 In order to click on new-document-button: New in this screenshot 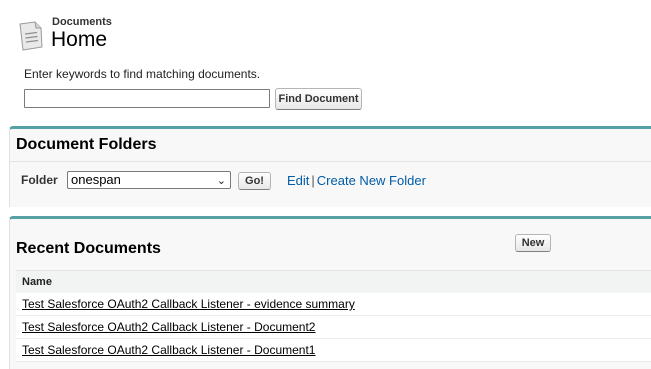, I will do `click(533, 243)`.